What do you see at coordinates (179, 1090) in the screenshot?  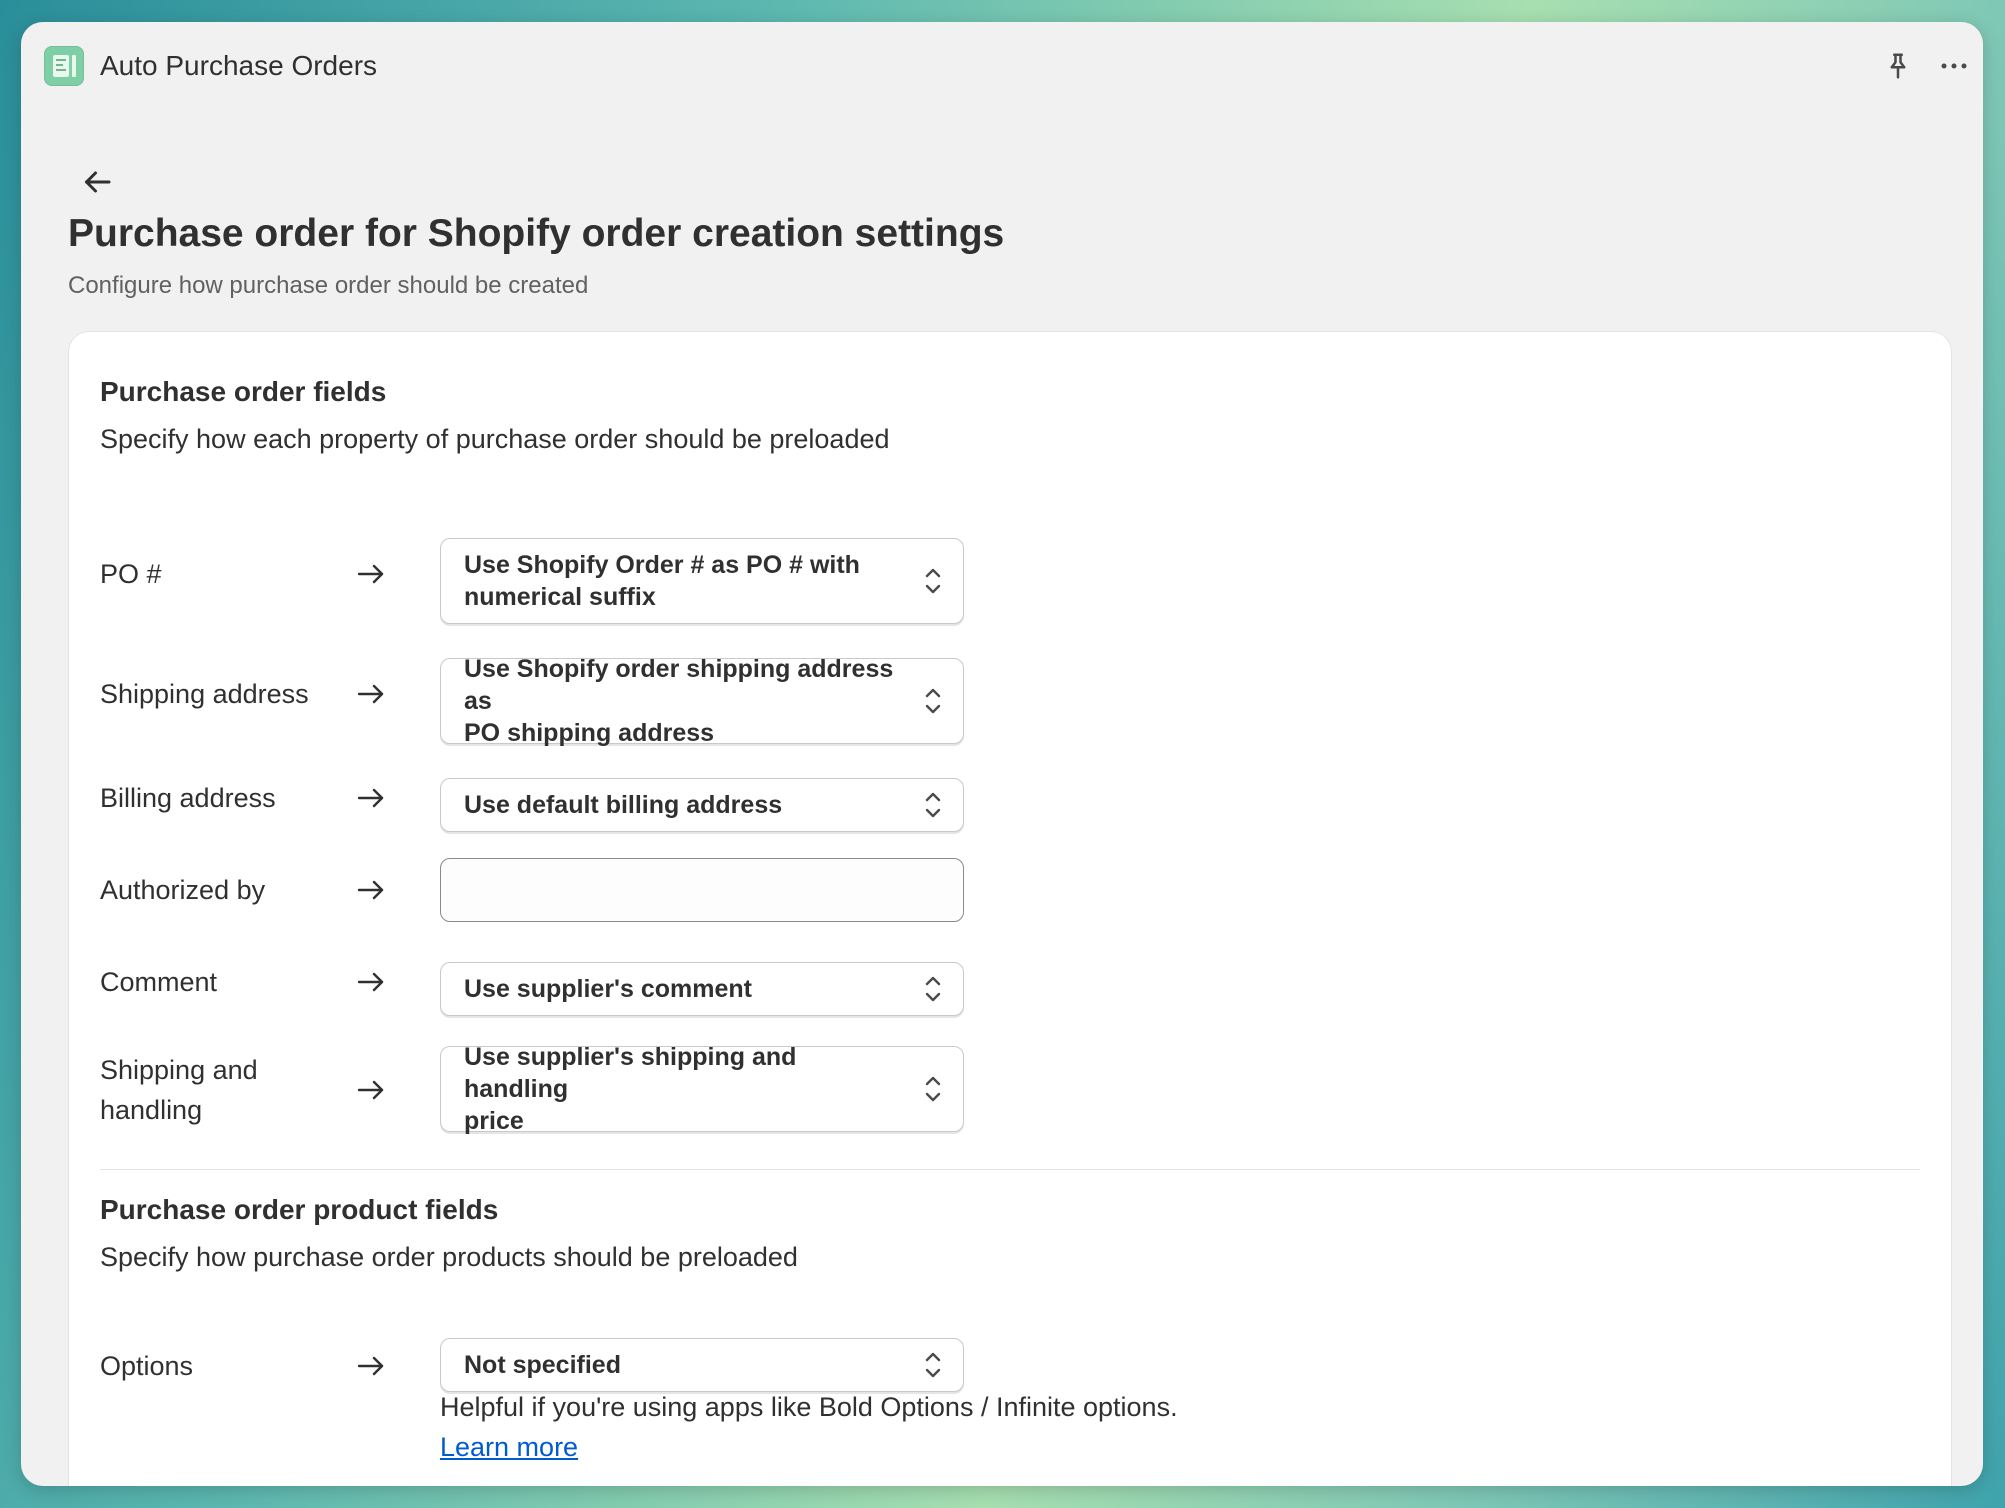 I see `field-label-shipping-handling: Shipping and handling` at bounding box center [179, 1090].